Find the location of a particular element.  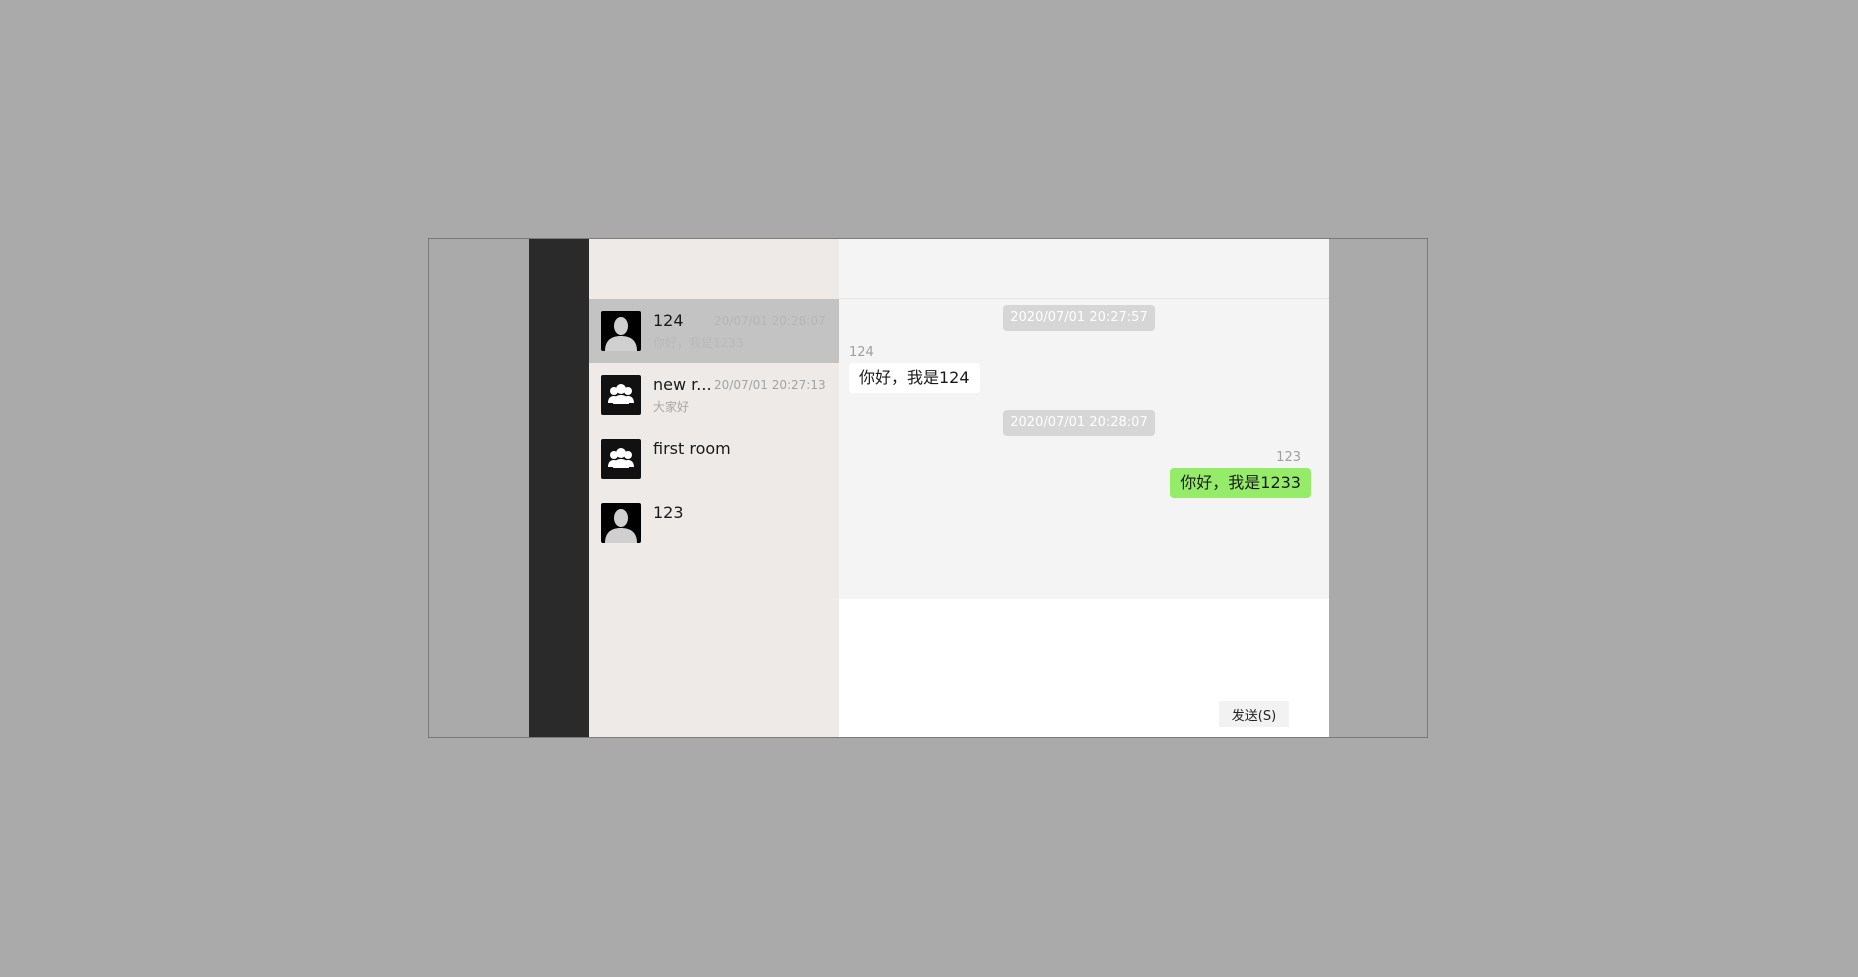

send-button: 发送(S) is located at coordinates (1254, 714).